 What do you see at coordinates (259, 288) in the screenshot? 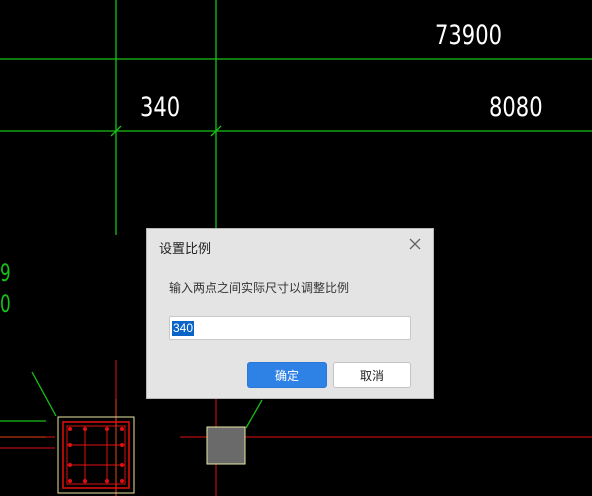
I see `dialog-message: 输入两点之间实际尺寸以调整比例` at bounding box center [259, 288].